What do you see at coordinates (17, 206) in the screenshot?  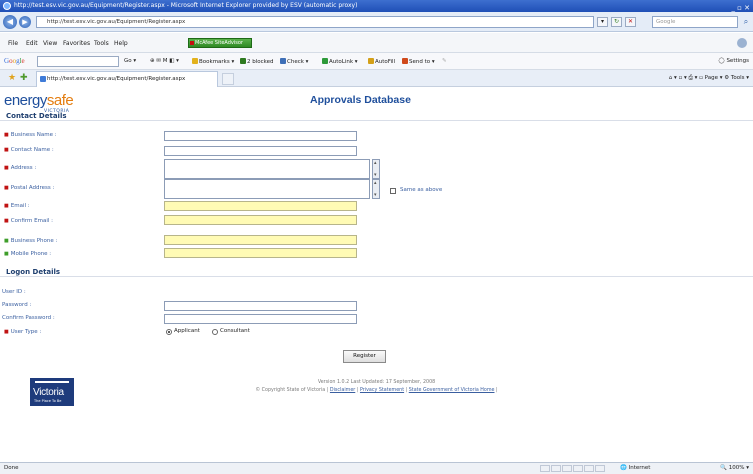 I see `email-label: ■ Email :` at bounding box center [17, 206].